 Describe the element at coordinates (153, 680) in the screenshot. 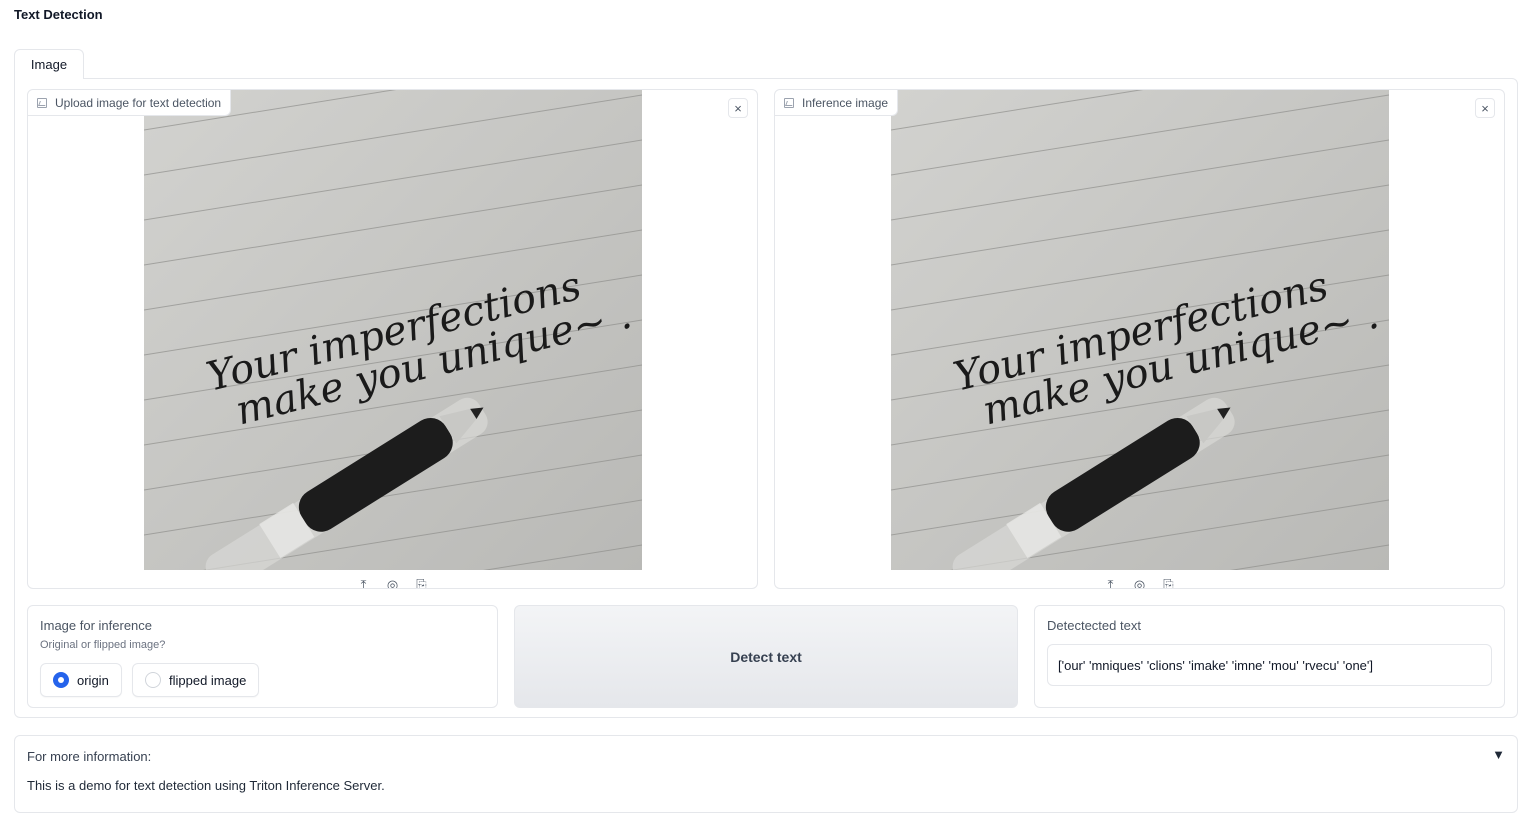

I see `radio-unchecked-icon` at that location.